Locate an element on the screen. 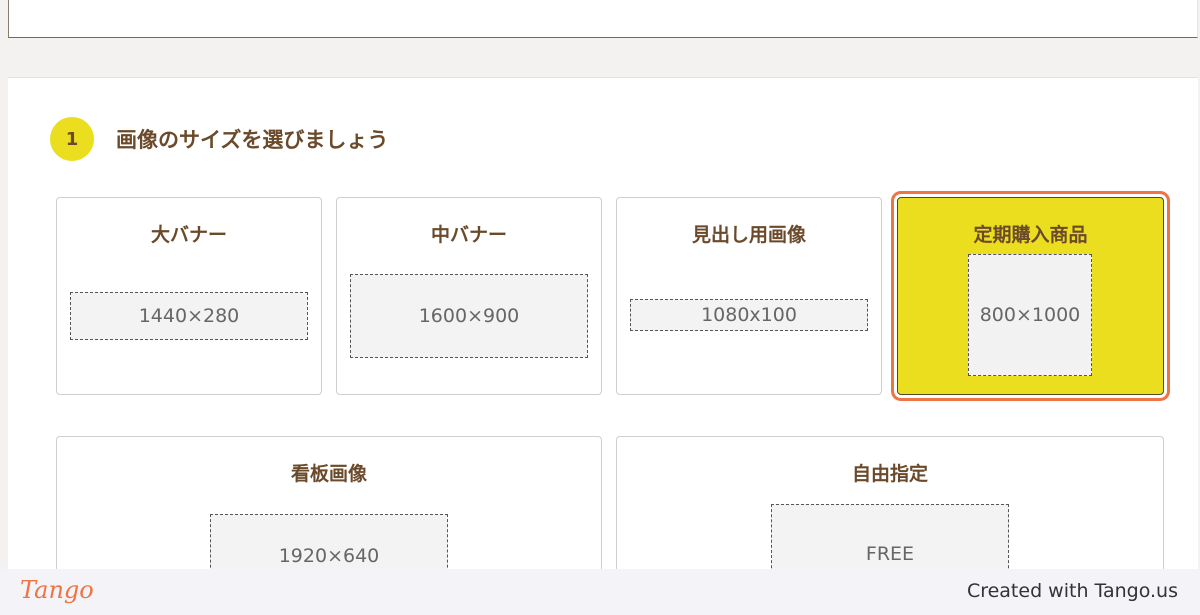 This screenshot has width=1200, height=615. size-option-medium-banner: 中バナー 1600×900 is located at coordinates (469, 296).